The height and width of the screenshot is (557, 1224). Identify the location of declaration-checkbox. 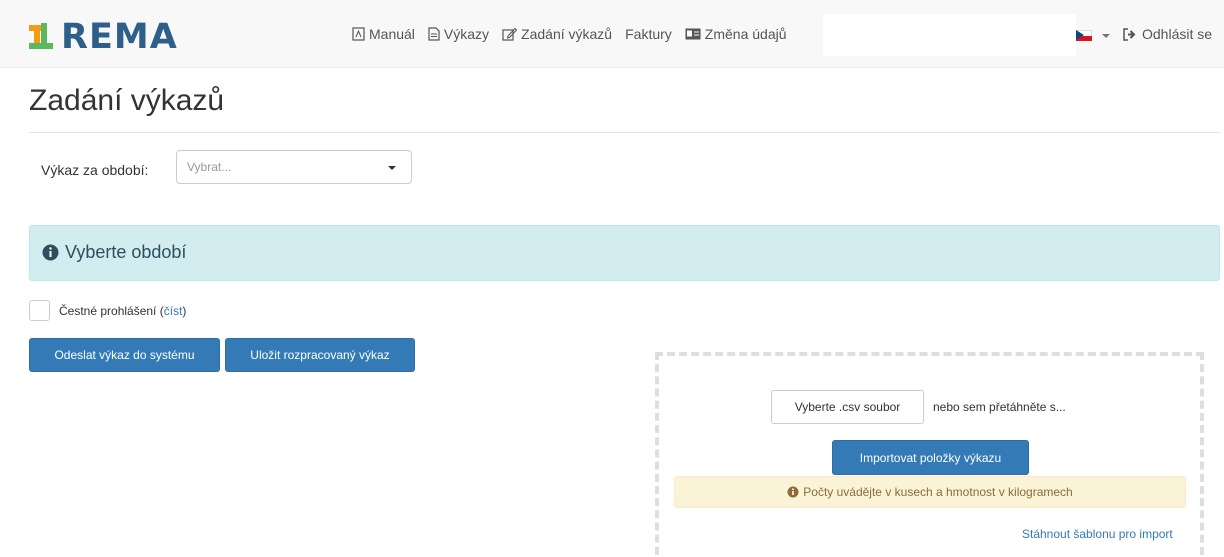
(39, 310).